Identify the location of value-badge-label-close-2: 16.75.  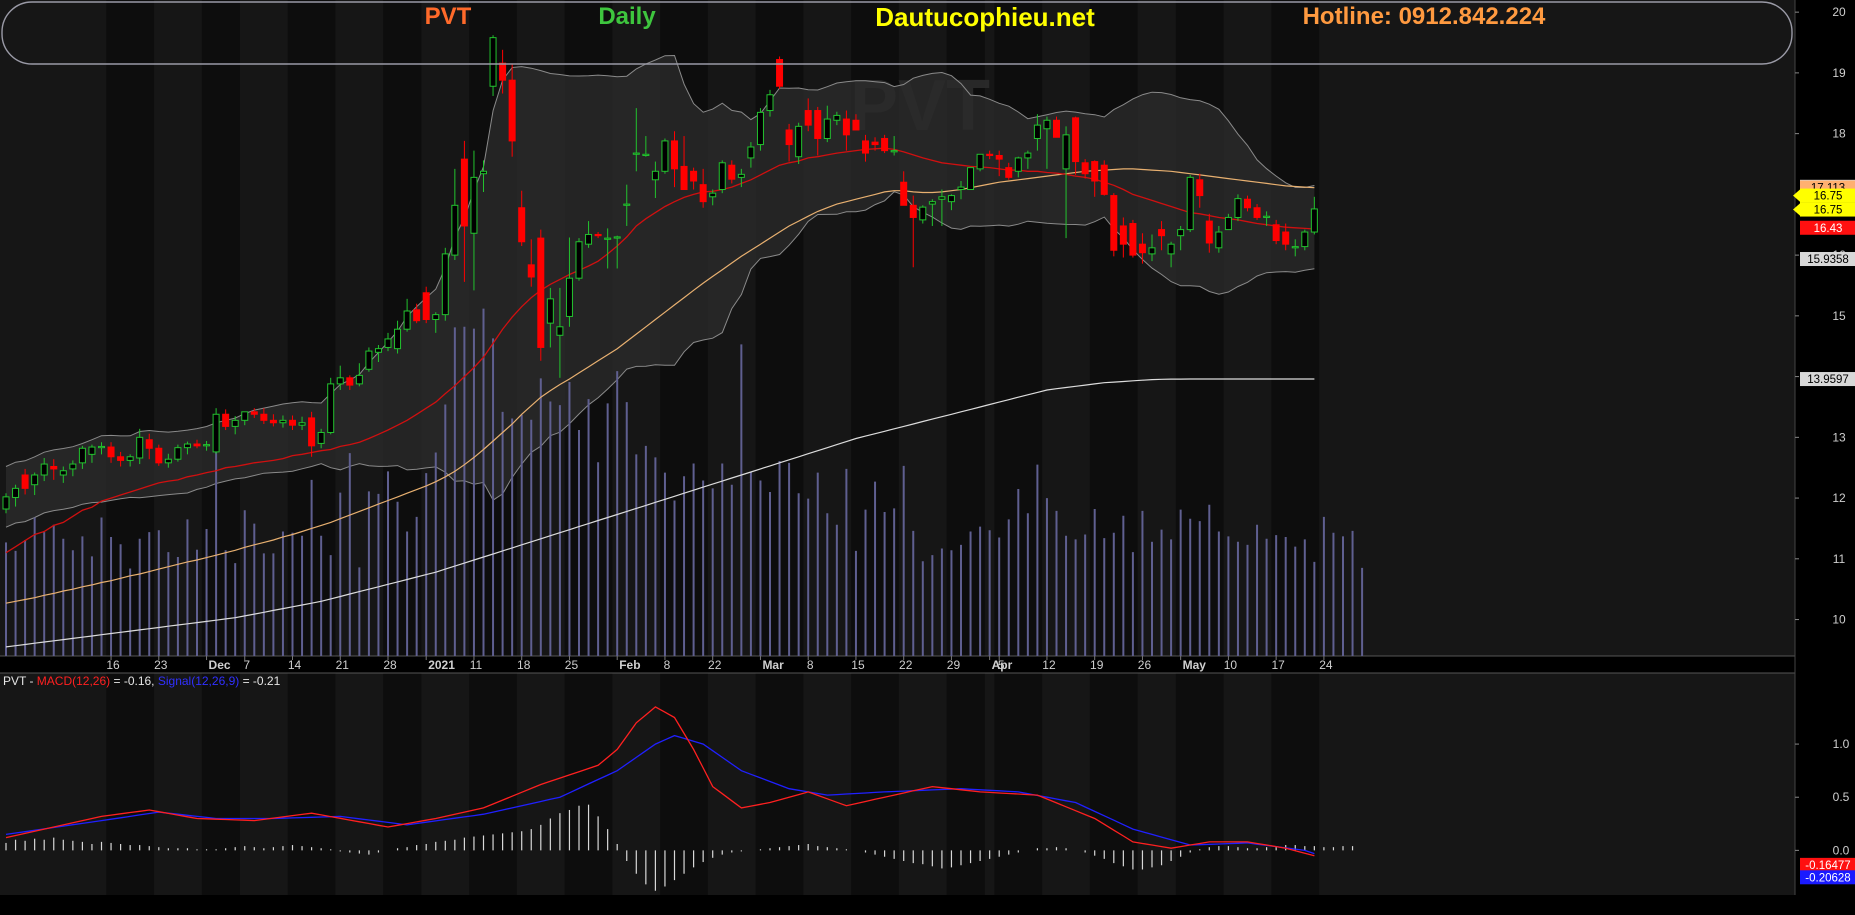
(1828, 211).